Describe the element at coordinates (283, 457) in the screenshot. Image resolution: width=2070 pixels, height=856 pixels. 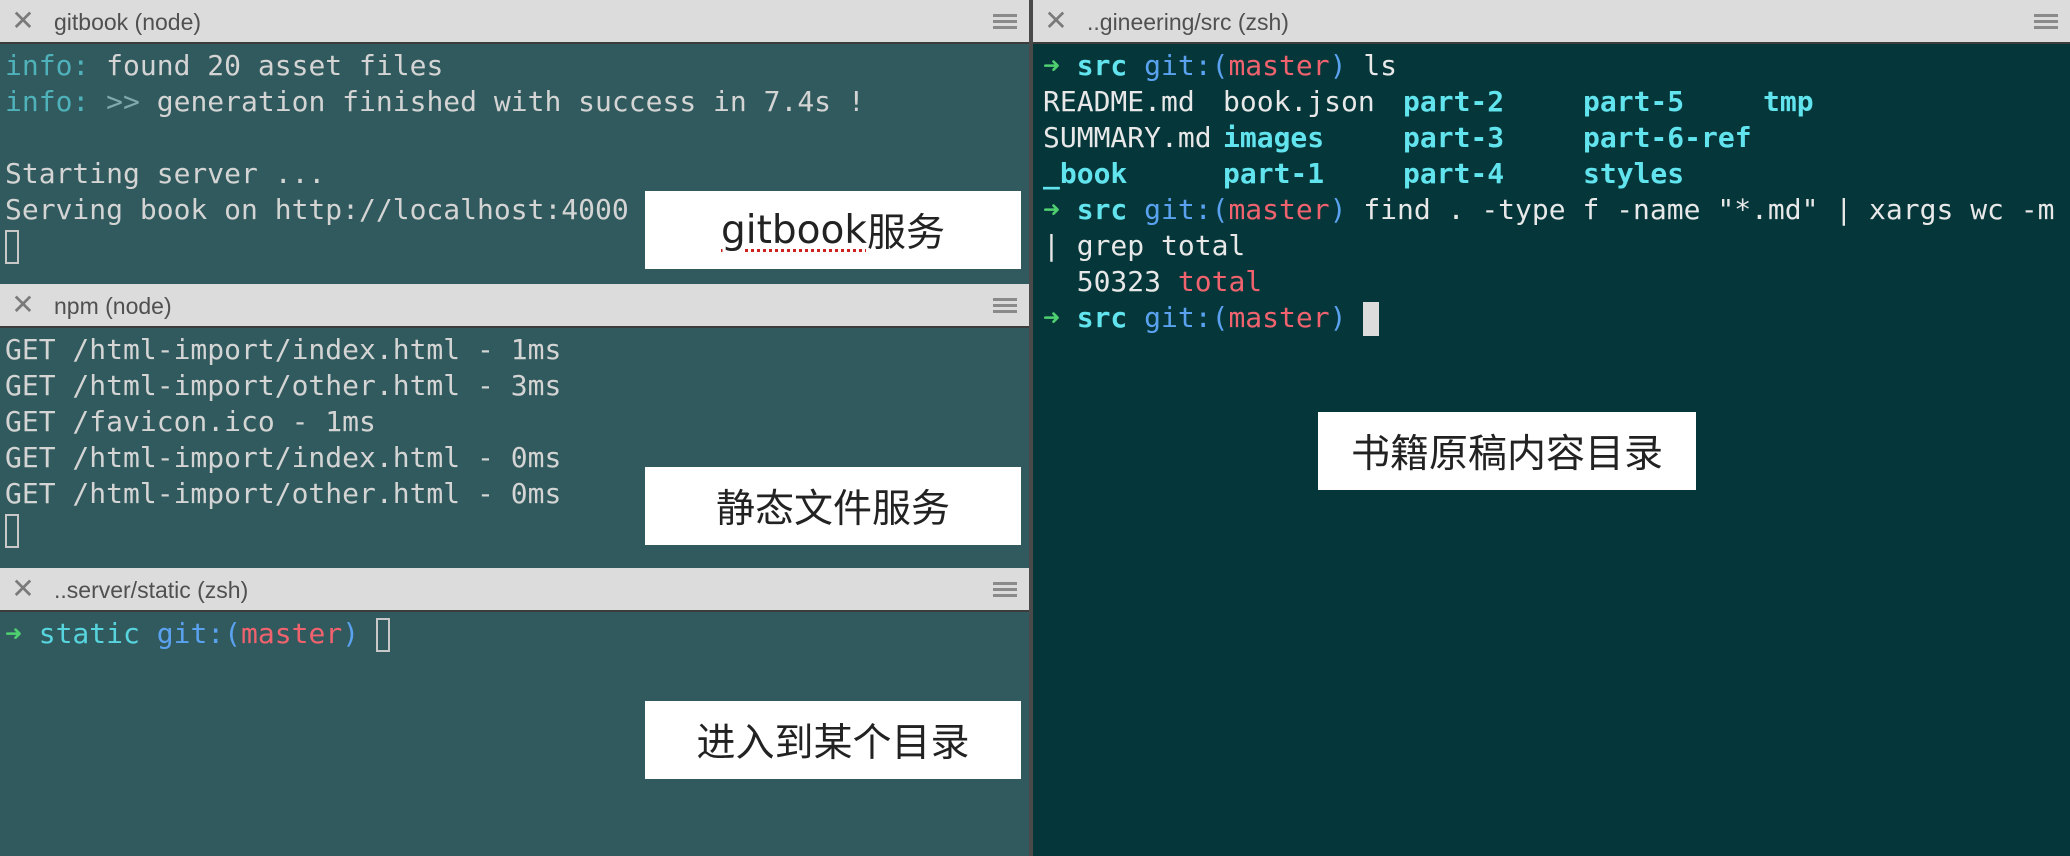
I see `output-line: GET /html-import/index.html - 0ms` at that location.